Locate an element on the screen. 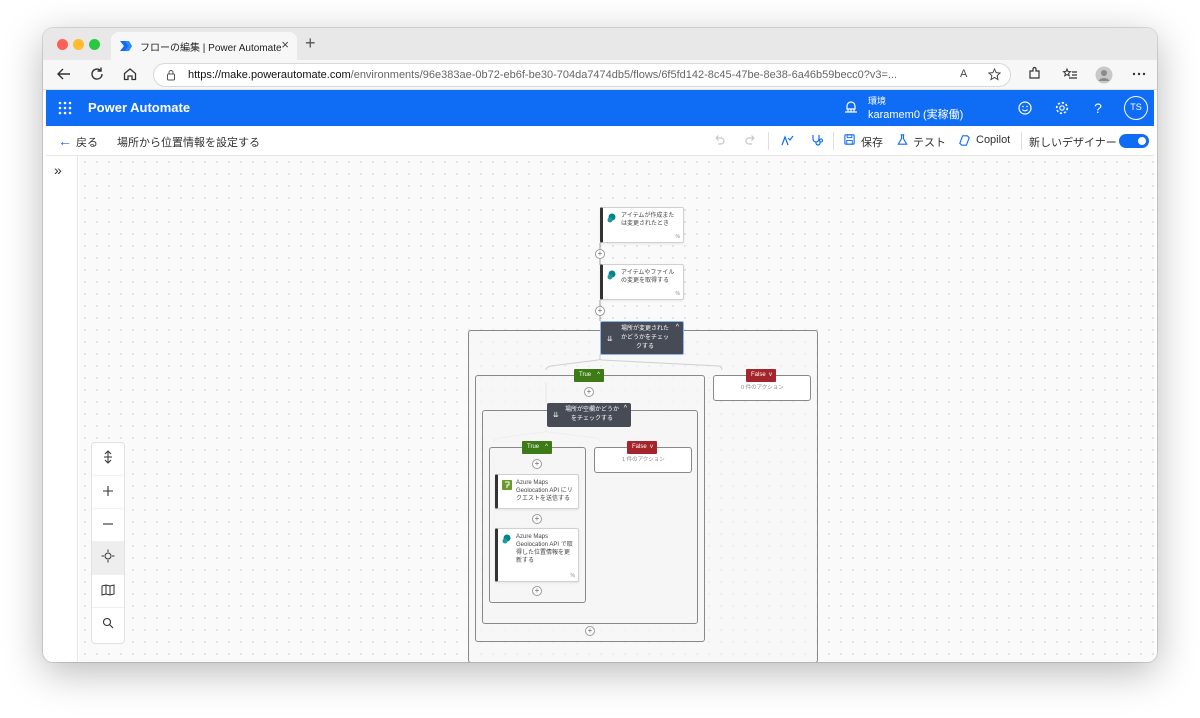 This screenshot has width=1200, height=718. back-label: 戻る is located at coordinates (87, 143).